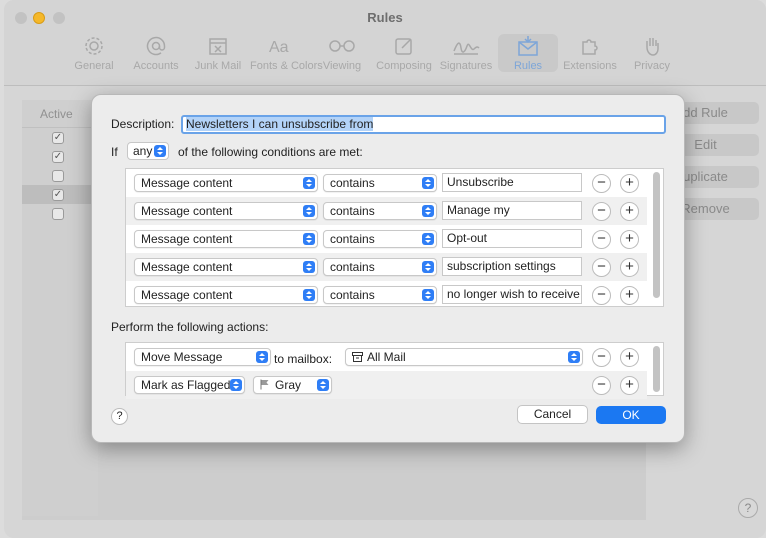 Image resolution: width=766 pixels, height=538 pixels. Describe the element at coordinates (156, 53) in the screenshot. I see `tab-accounts: Accounts` at that location.